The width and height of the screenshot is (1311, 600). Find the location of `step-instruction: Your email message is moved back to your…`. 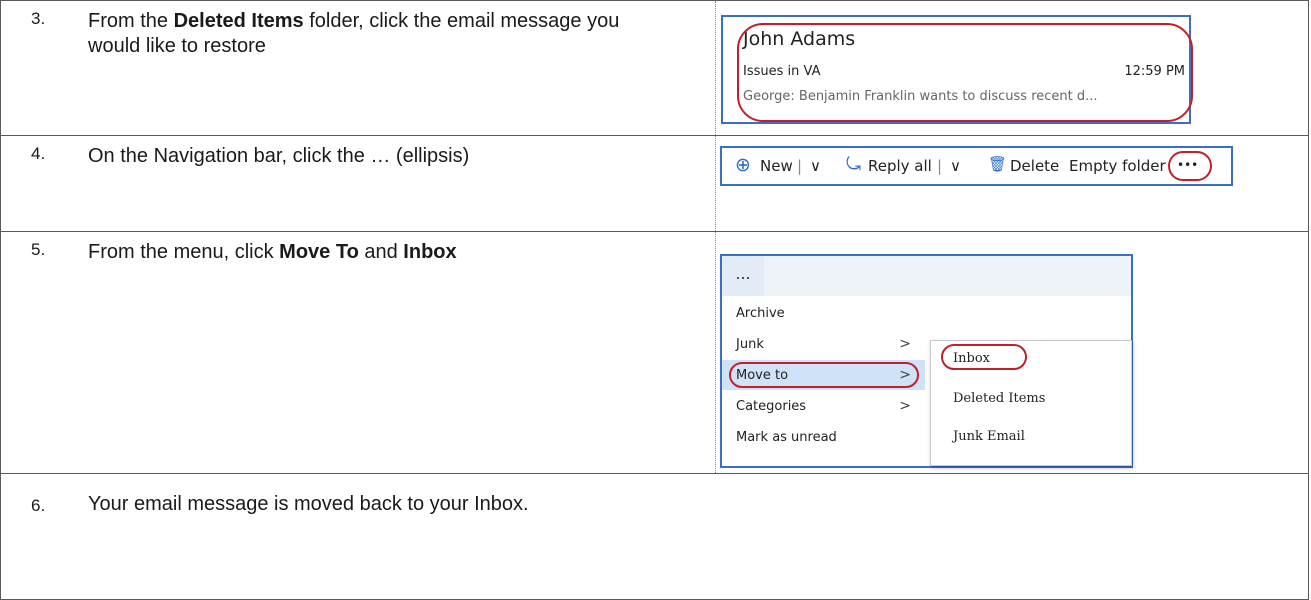

step-instruction: Your email message is moved back to your… is located at coordinates (308, 504).